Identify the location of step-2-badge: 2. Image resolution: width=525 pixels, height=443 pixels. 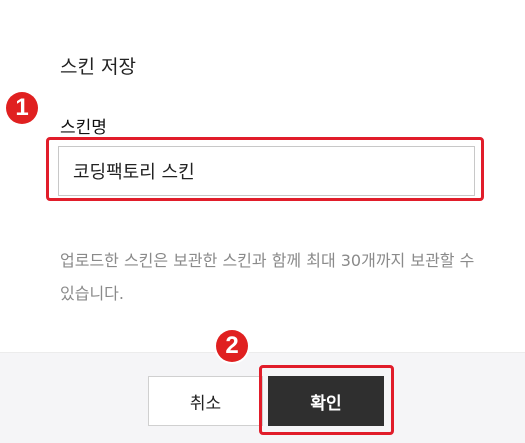
(232, 346).